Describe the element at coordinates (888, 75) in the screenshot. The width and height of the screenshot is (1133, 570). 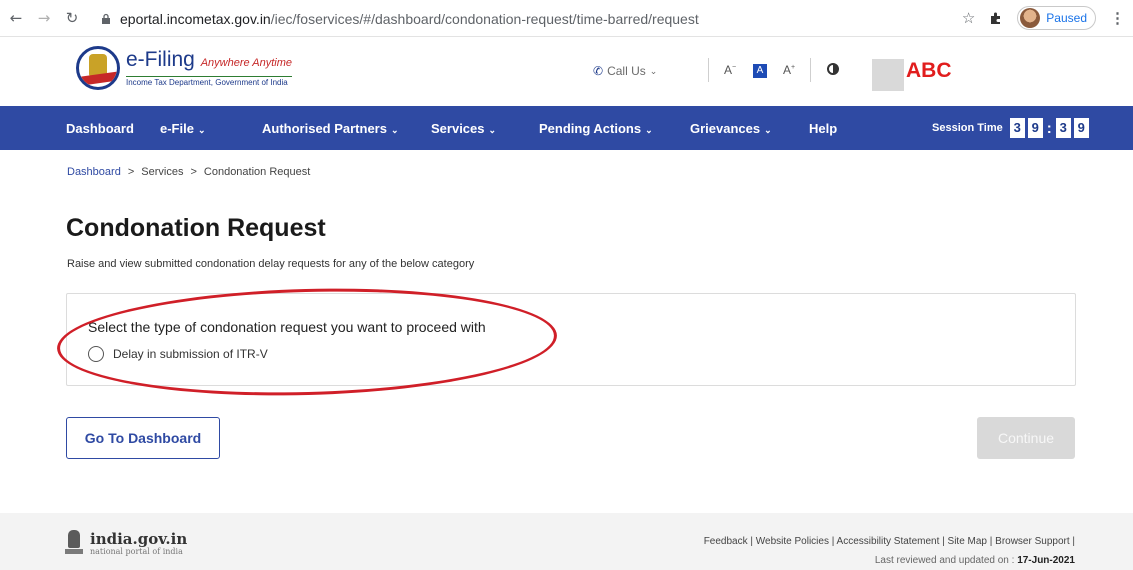
I see `user-avatar` at that location.